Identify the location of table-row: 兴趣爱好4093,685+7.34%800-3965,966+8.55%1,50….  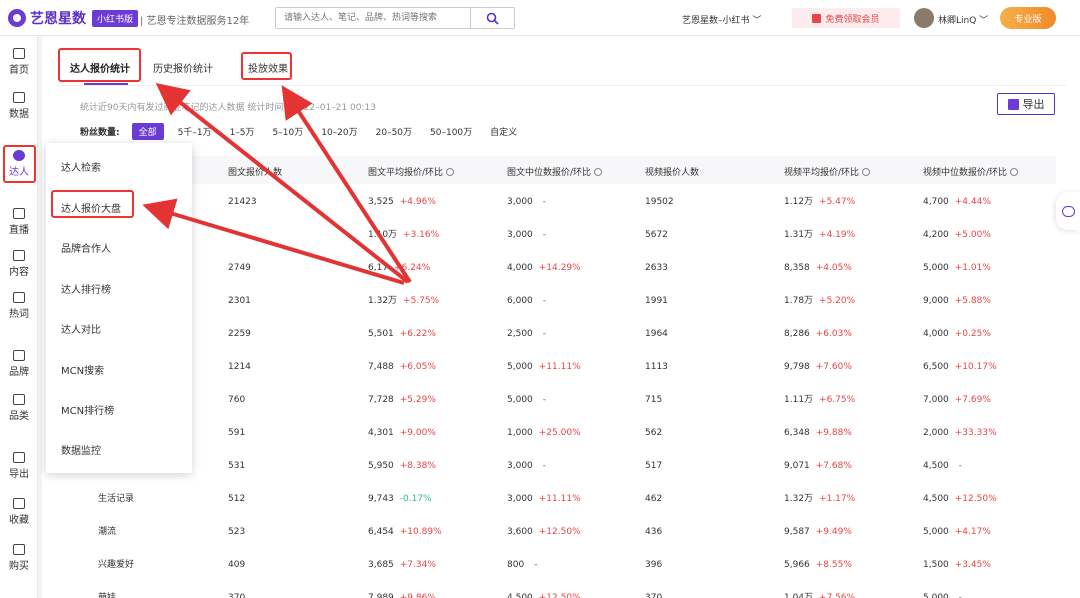
(556, 565).